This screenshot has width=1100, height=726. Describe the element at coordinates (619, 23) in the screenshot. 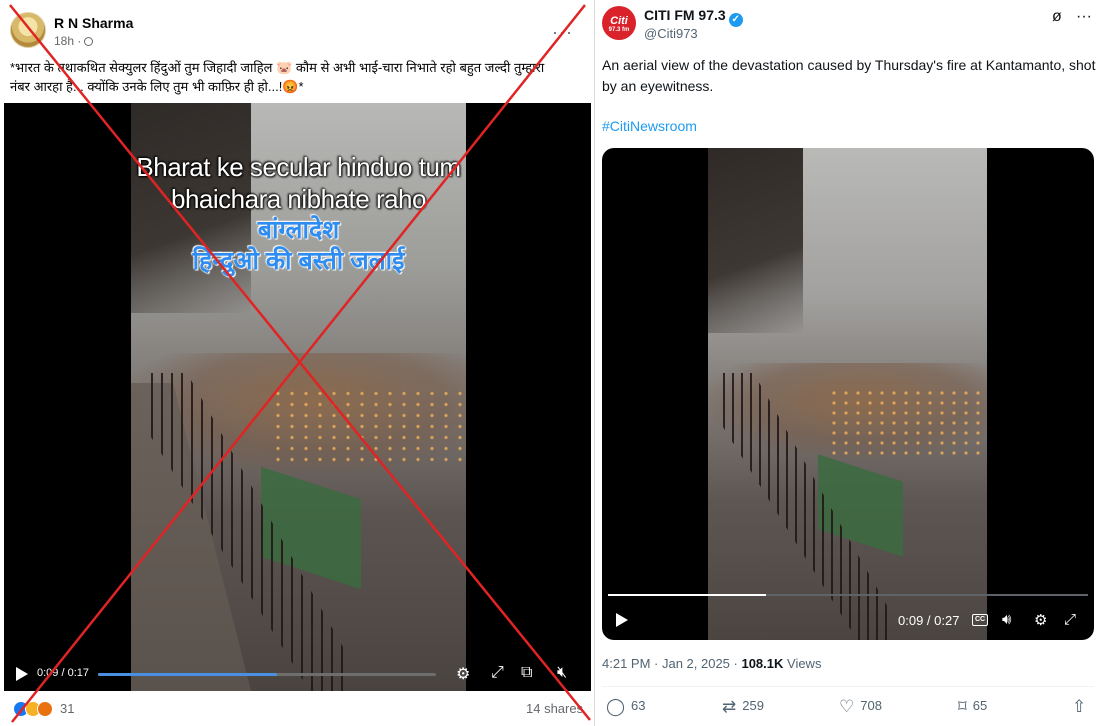

I see `account-avatar: Citi 97.3 fm` at that location.